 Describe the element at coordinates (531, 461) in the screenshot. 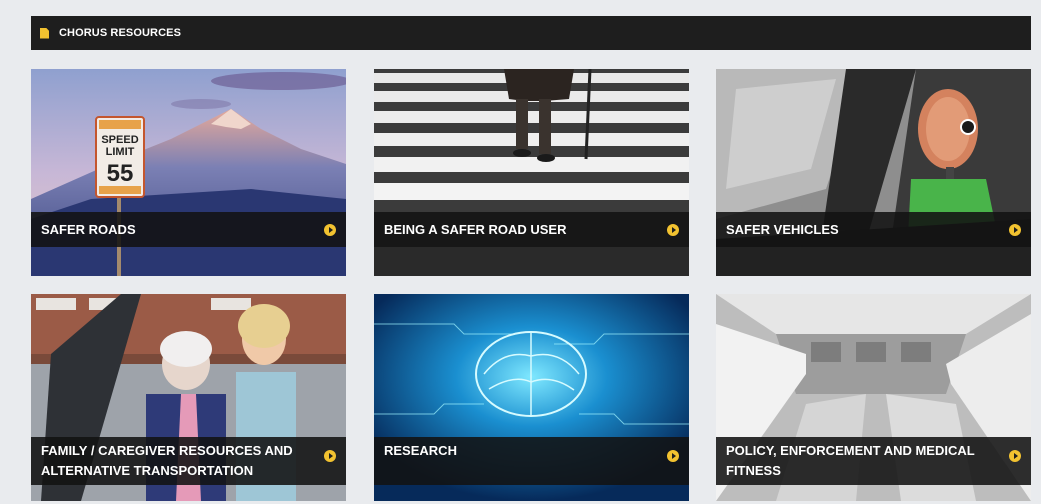

I see `card-caption: RESEARCH` at that location.